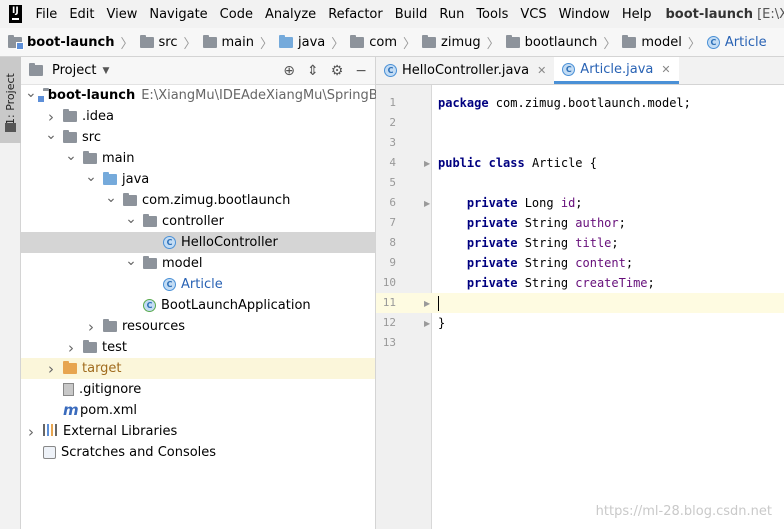  What do you see at coordinates (158, 42) in the screenshot?
I see `breadcrumb-item: src` at bounding box center [158, 42].